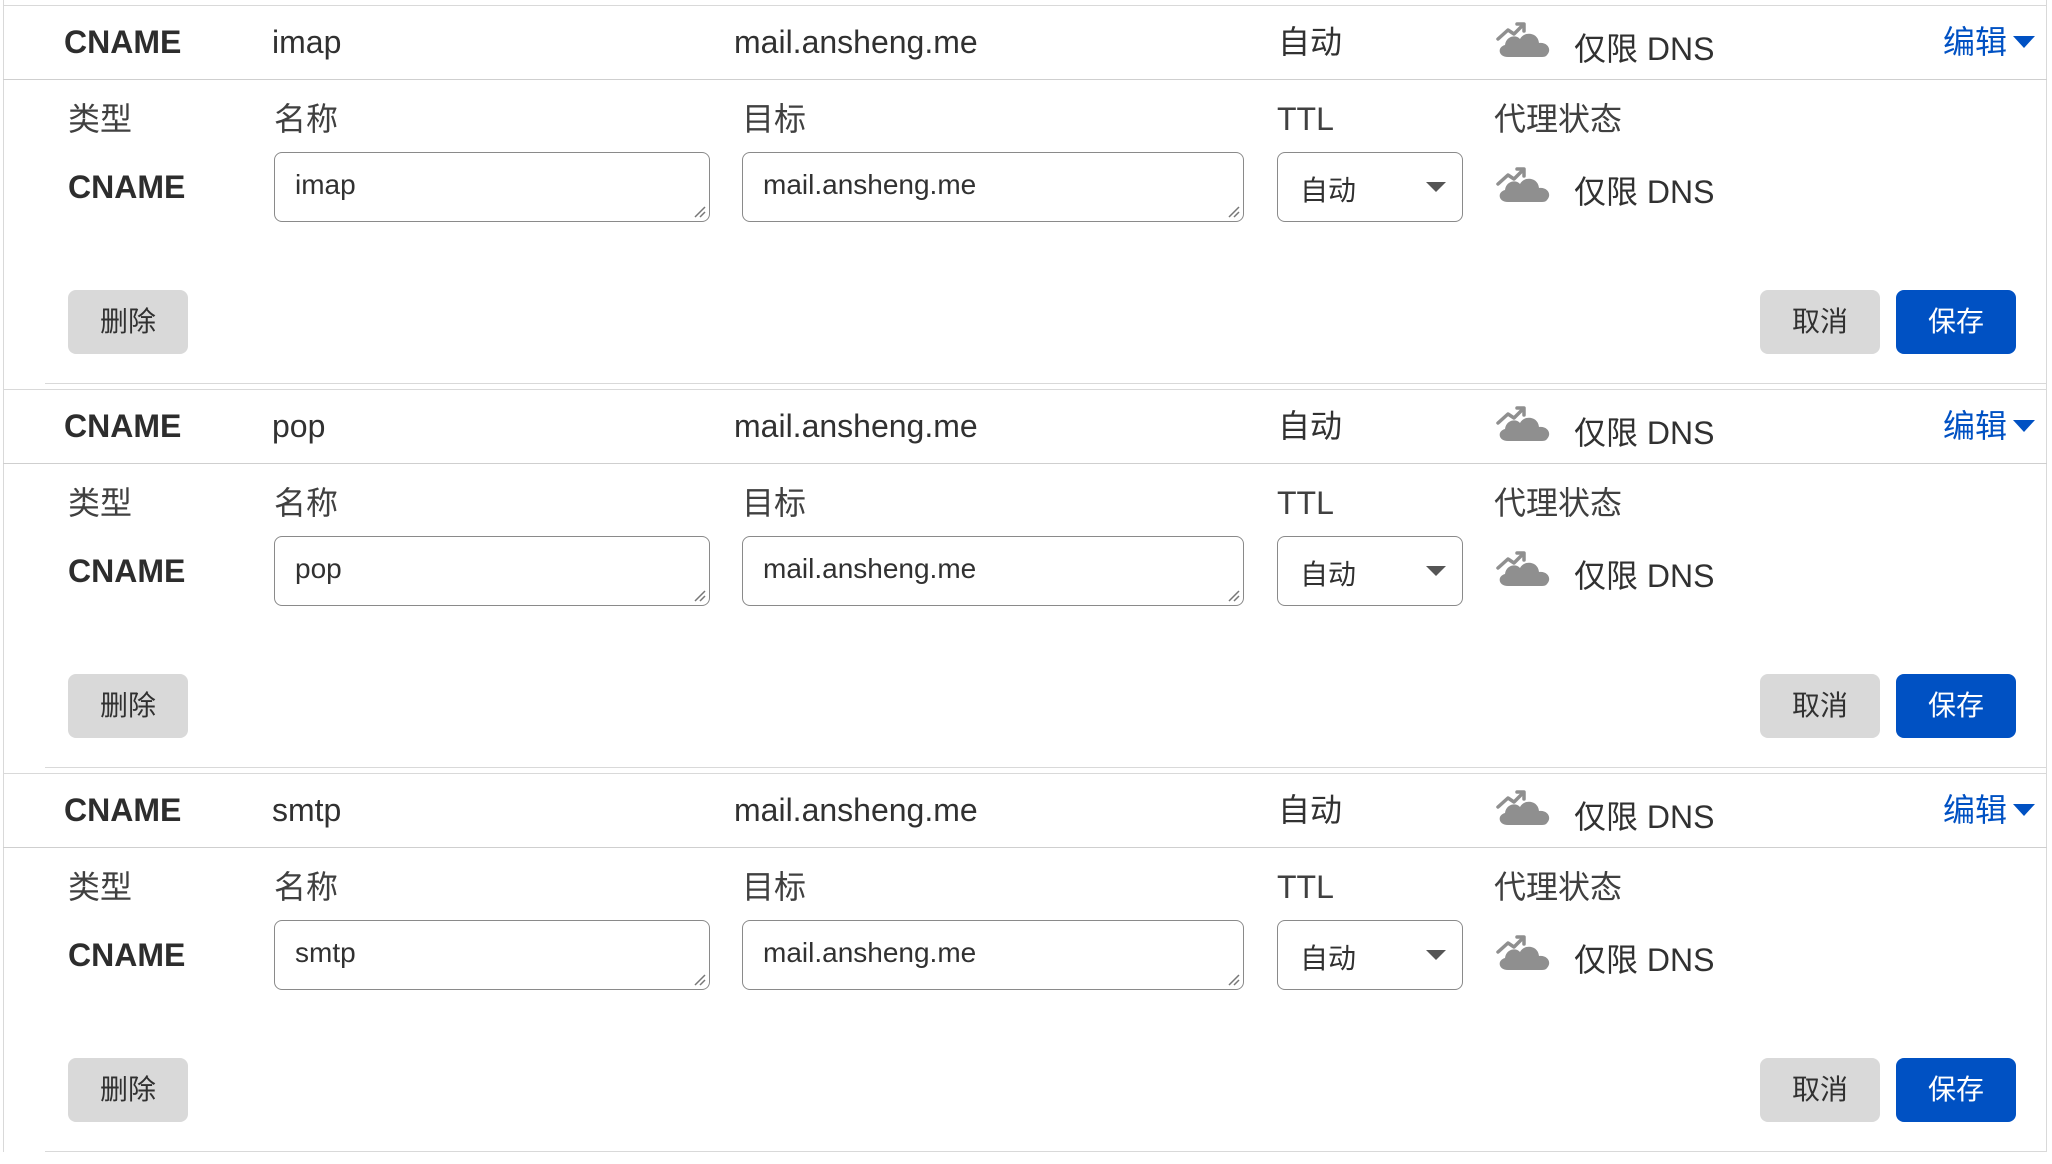 The height and width of the screenshot is (1164, 2052). Describe the element at coordinates (307, 810) in the screenshot. I see `record-name: smtp` at that location.